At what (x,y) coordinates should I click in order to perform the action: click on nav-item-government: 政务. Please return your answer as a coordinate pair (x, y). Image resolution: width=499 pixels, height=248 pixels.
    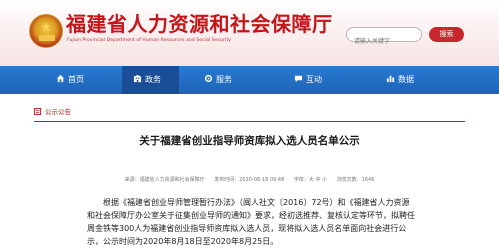
    Looking at the image, I should click on (150, 80).